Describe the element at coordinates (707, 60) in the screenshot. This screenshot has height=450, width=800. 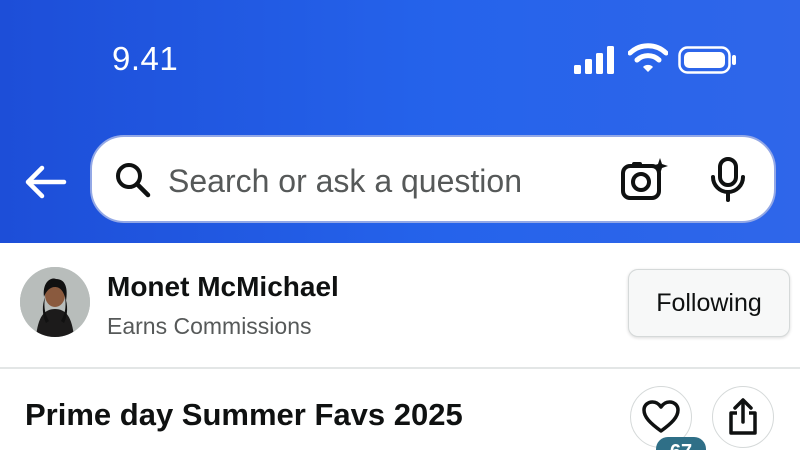
I see `battery-icon` at that location.